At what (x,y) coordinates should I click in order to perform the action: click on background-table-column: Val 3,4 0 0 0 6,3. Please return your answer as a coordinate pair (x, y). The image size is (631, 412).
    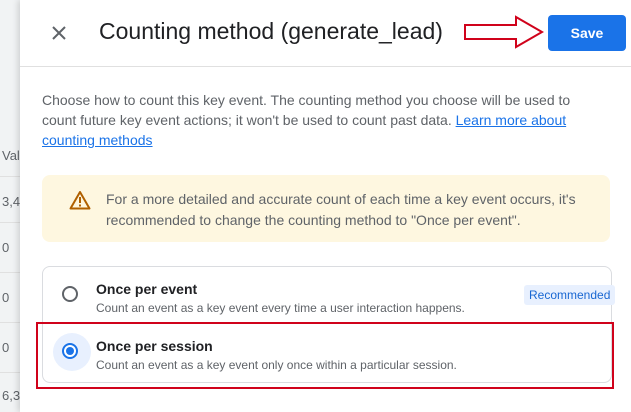
    Looking at the image, I should click on (10, 206).